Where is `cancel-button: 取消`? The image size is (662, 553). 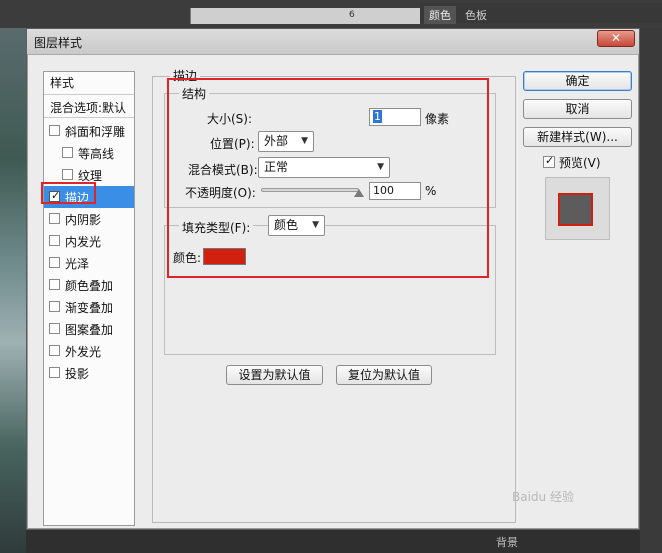 cancel-button: 取消 is located at coordinates (577, 109).